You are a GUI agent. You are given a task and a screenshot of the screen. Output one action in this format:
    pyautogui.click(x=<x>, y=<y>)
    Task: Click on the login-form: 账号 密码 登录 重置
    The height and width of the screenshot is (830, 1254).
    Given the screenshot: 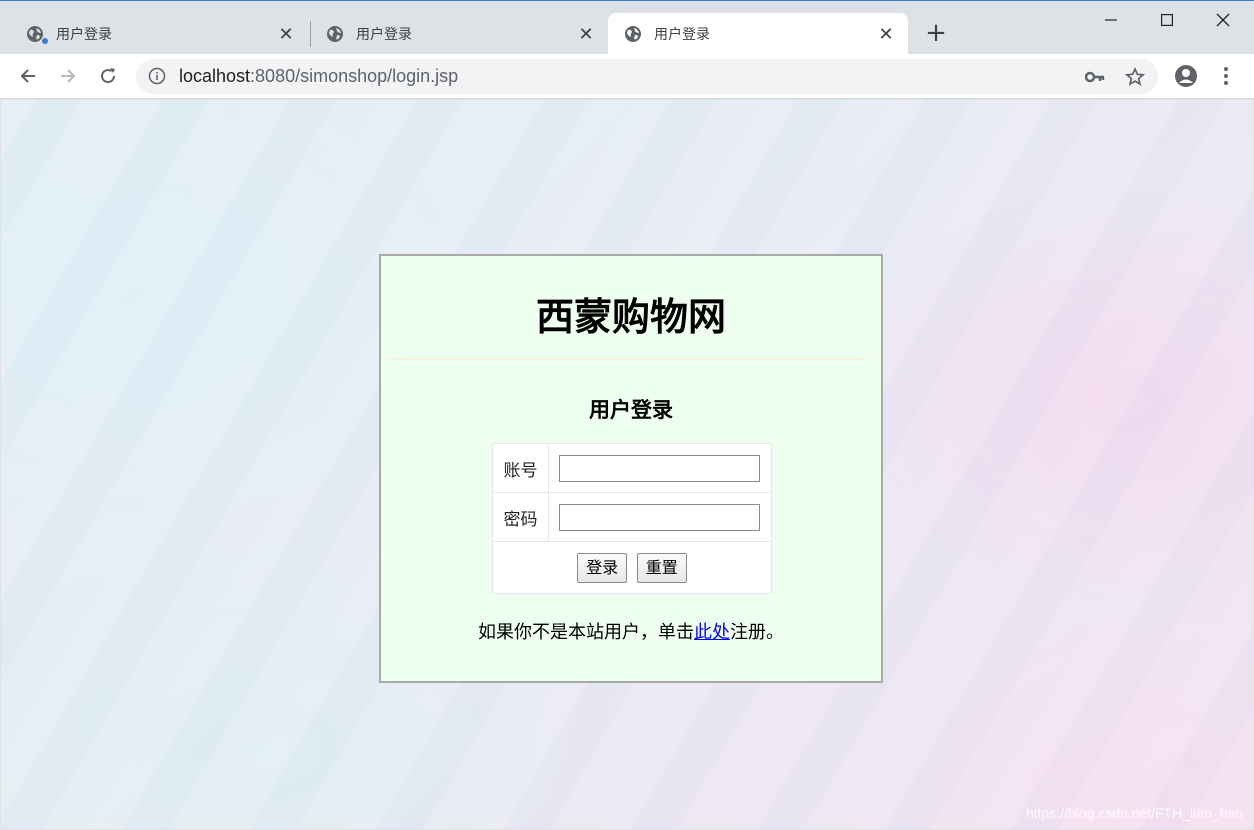 What is the action you would take?
    pyautogui.click(x=632, y=518)
    